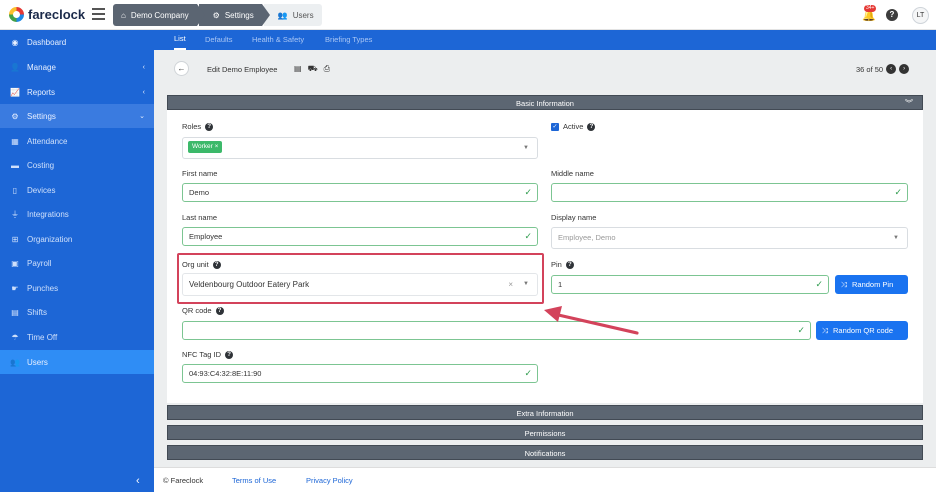 This screenshot has height=492, width=936. Describe the element at coordinates (360, 373) in the screenshot. I see `nfc-tag-field: 04:93:C4:32:8E:11:90 ✓` at that location.